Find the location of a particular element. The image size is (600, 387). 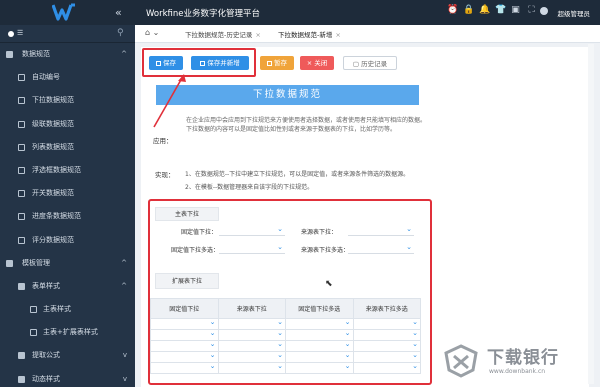

annotation-arrow is located at coordinates (169, 101).